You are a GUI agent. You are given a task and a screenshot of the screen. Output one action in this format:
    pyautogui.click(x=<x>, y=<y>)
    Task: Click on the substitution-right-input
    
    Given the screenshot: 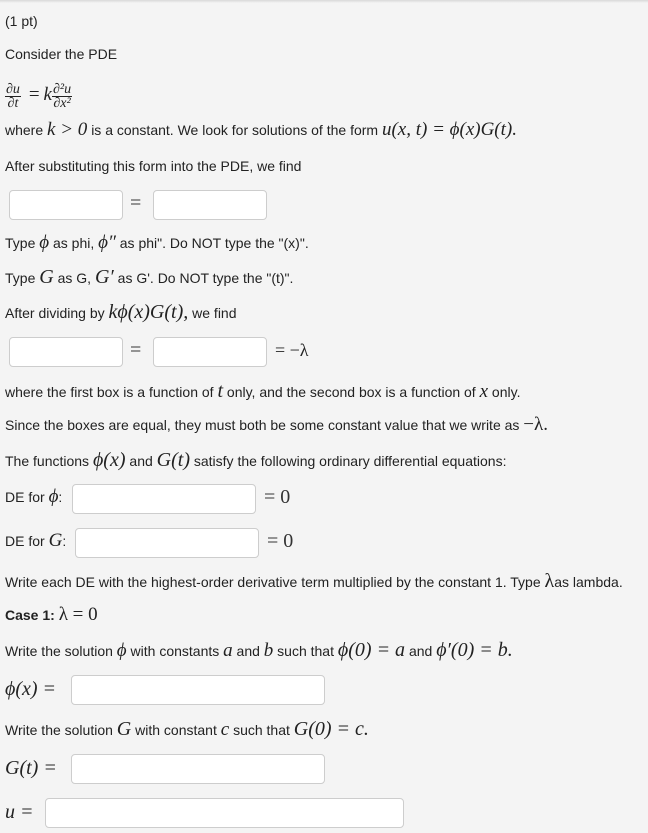 What is the action you would take?
    pyautogui.click(x=210, y=205)
    